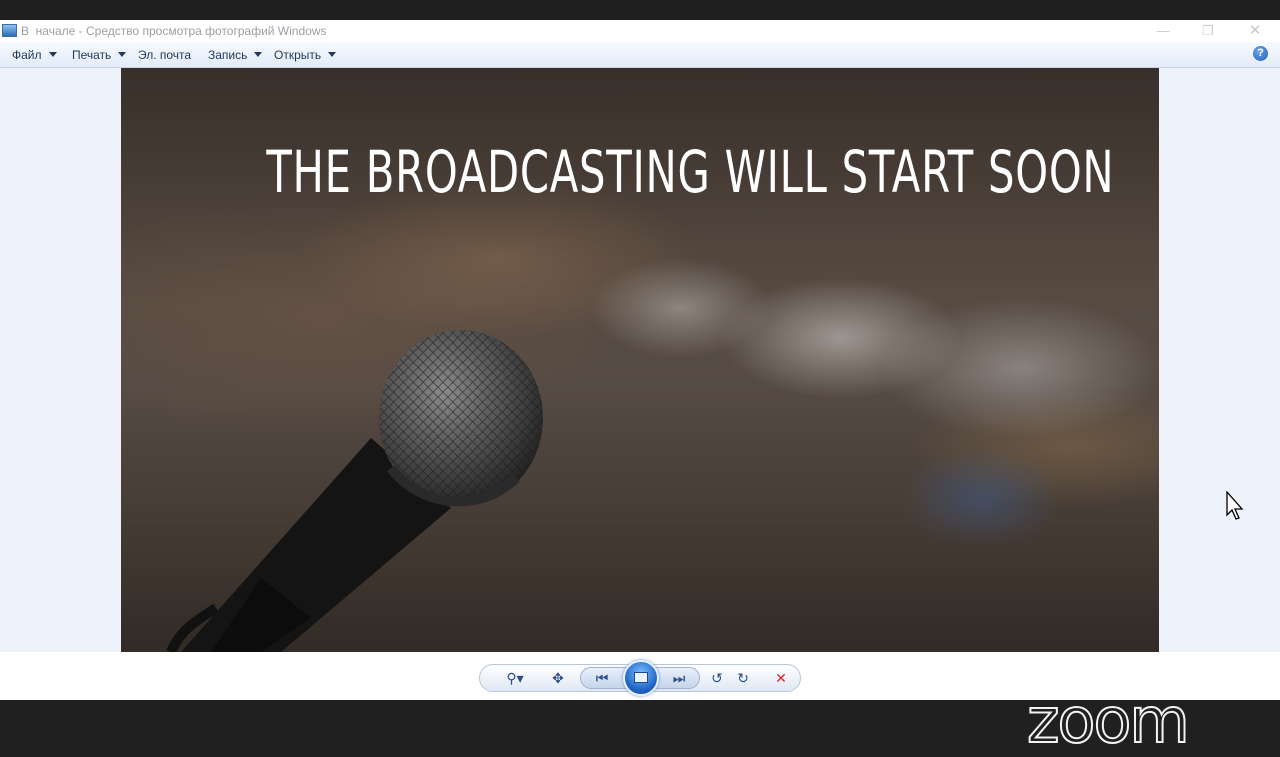 This screenshot has width=1280, height=757. What do you see at coordinates (640, 55) in the screenshot?
I see `menu-bar: Файл Печать Эл. почта Запись Открыть` at bounding box center [640, 55].